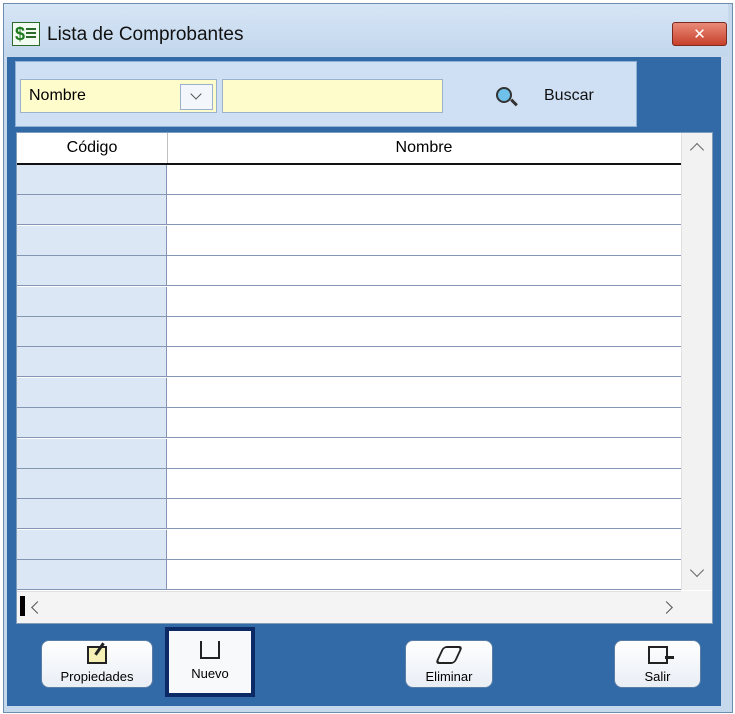 This screenshot has width=735, height=714. I want to click on column-header-codigo: Código, so click(92, 148).